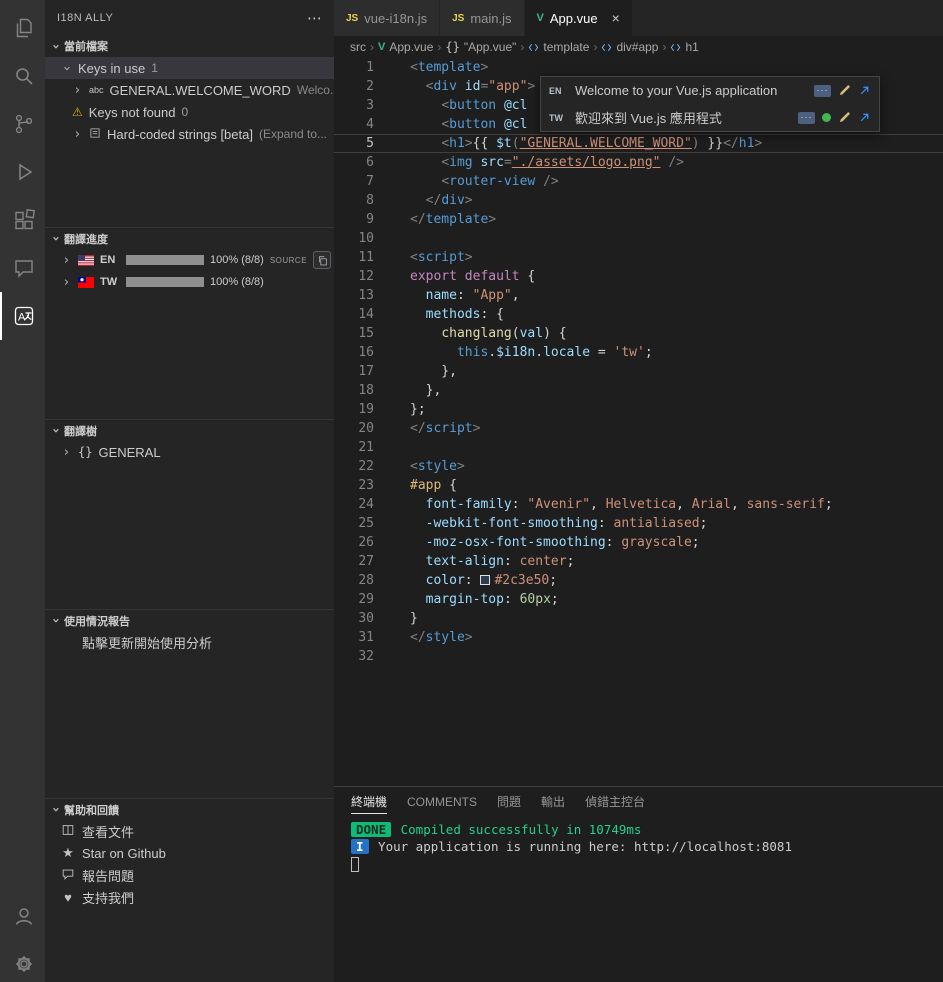  Describe the element at coordinates (482, 18) in the screenshot. I see `tab-main-js: JS main.js` at that location.